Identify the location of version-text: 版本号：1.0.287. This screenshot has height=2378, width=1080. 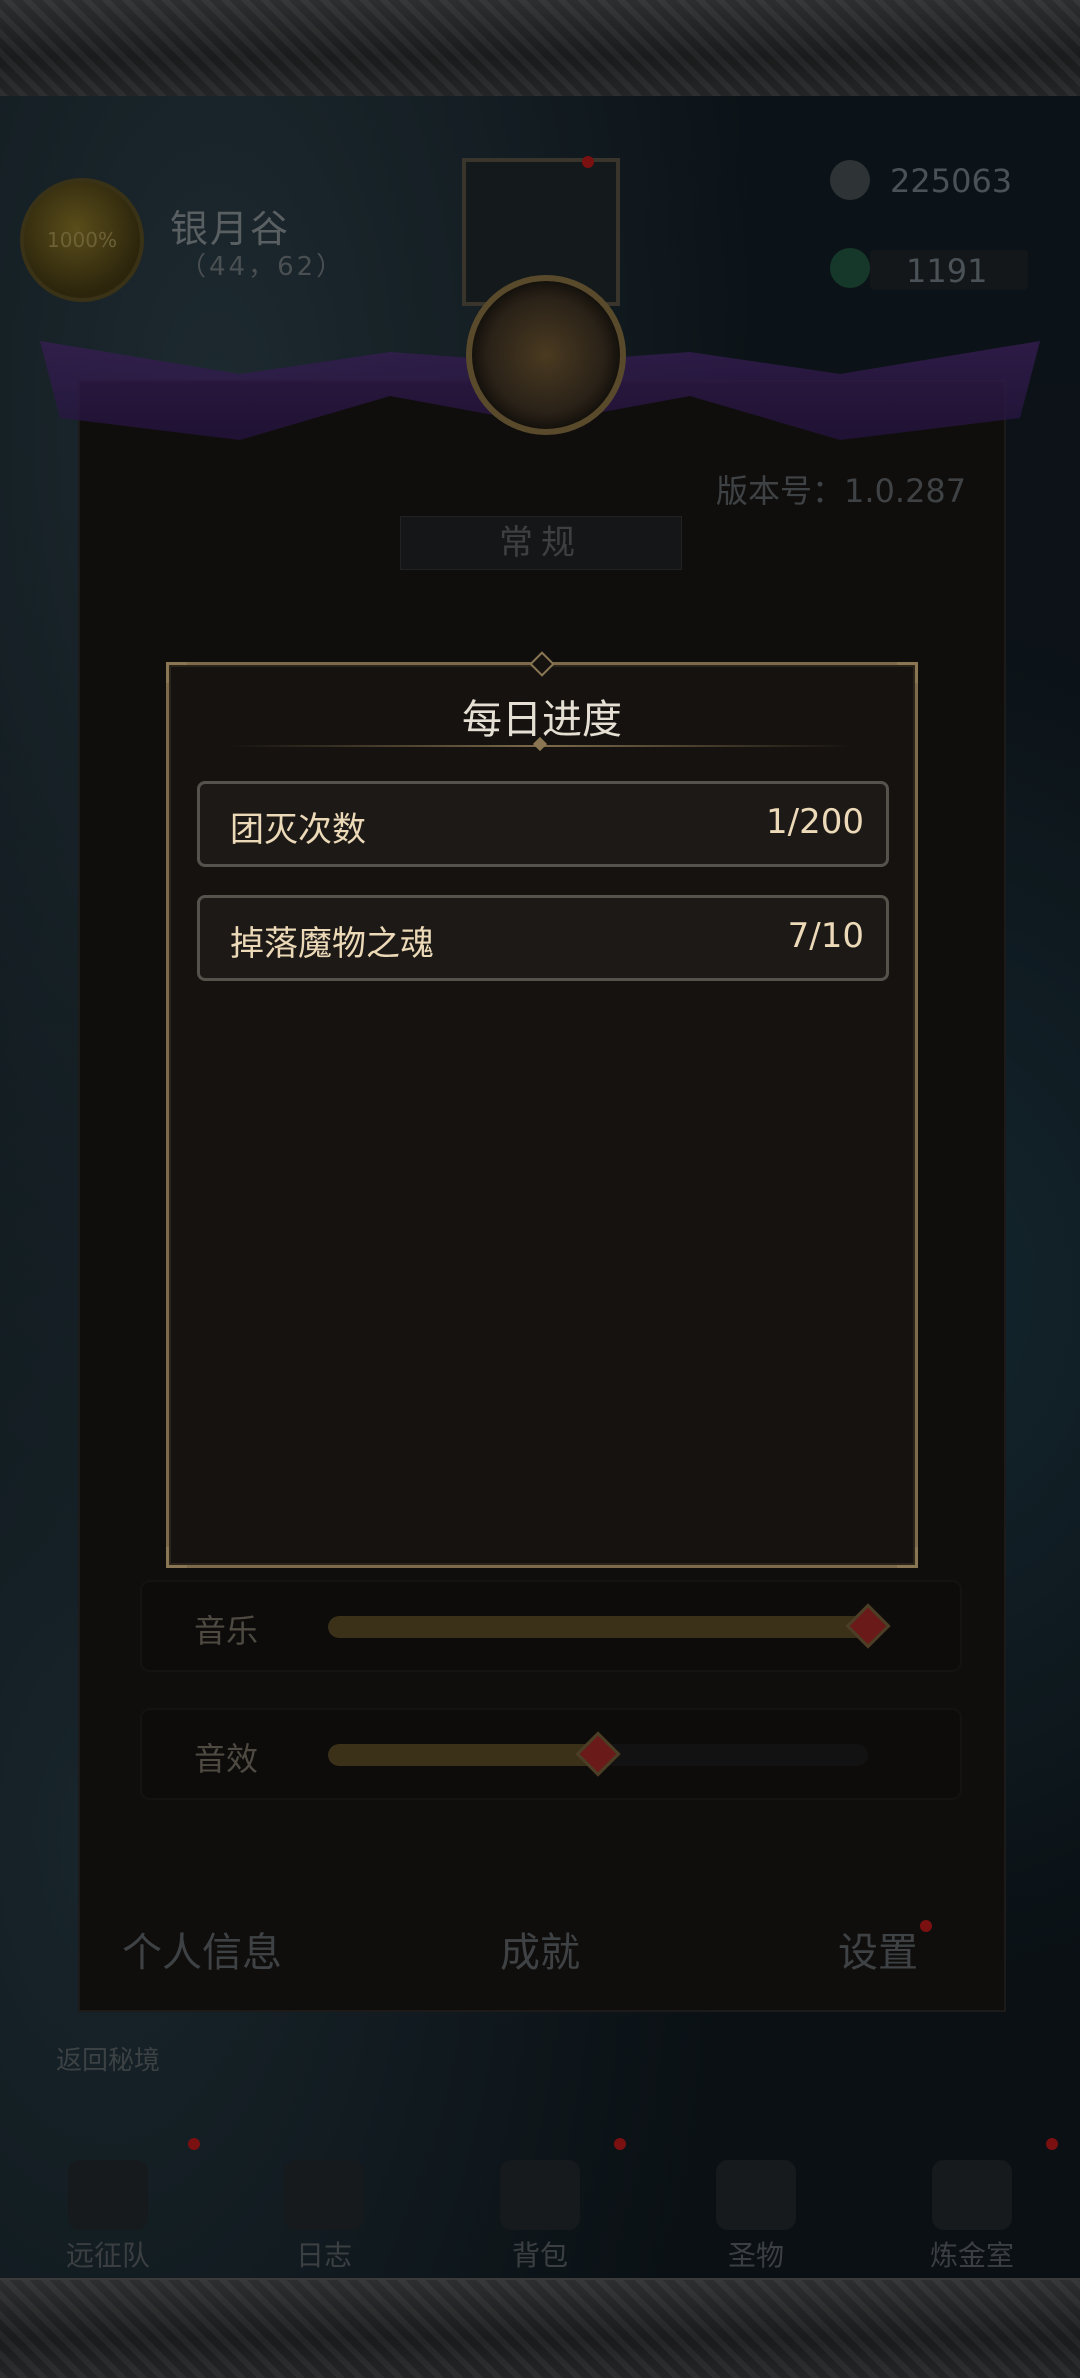
(841, 491).